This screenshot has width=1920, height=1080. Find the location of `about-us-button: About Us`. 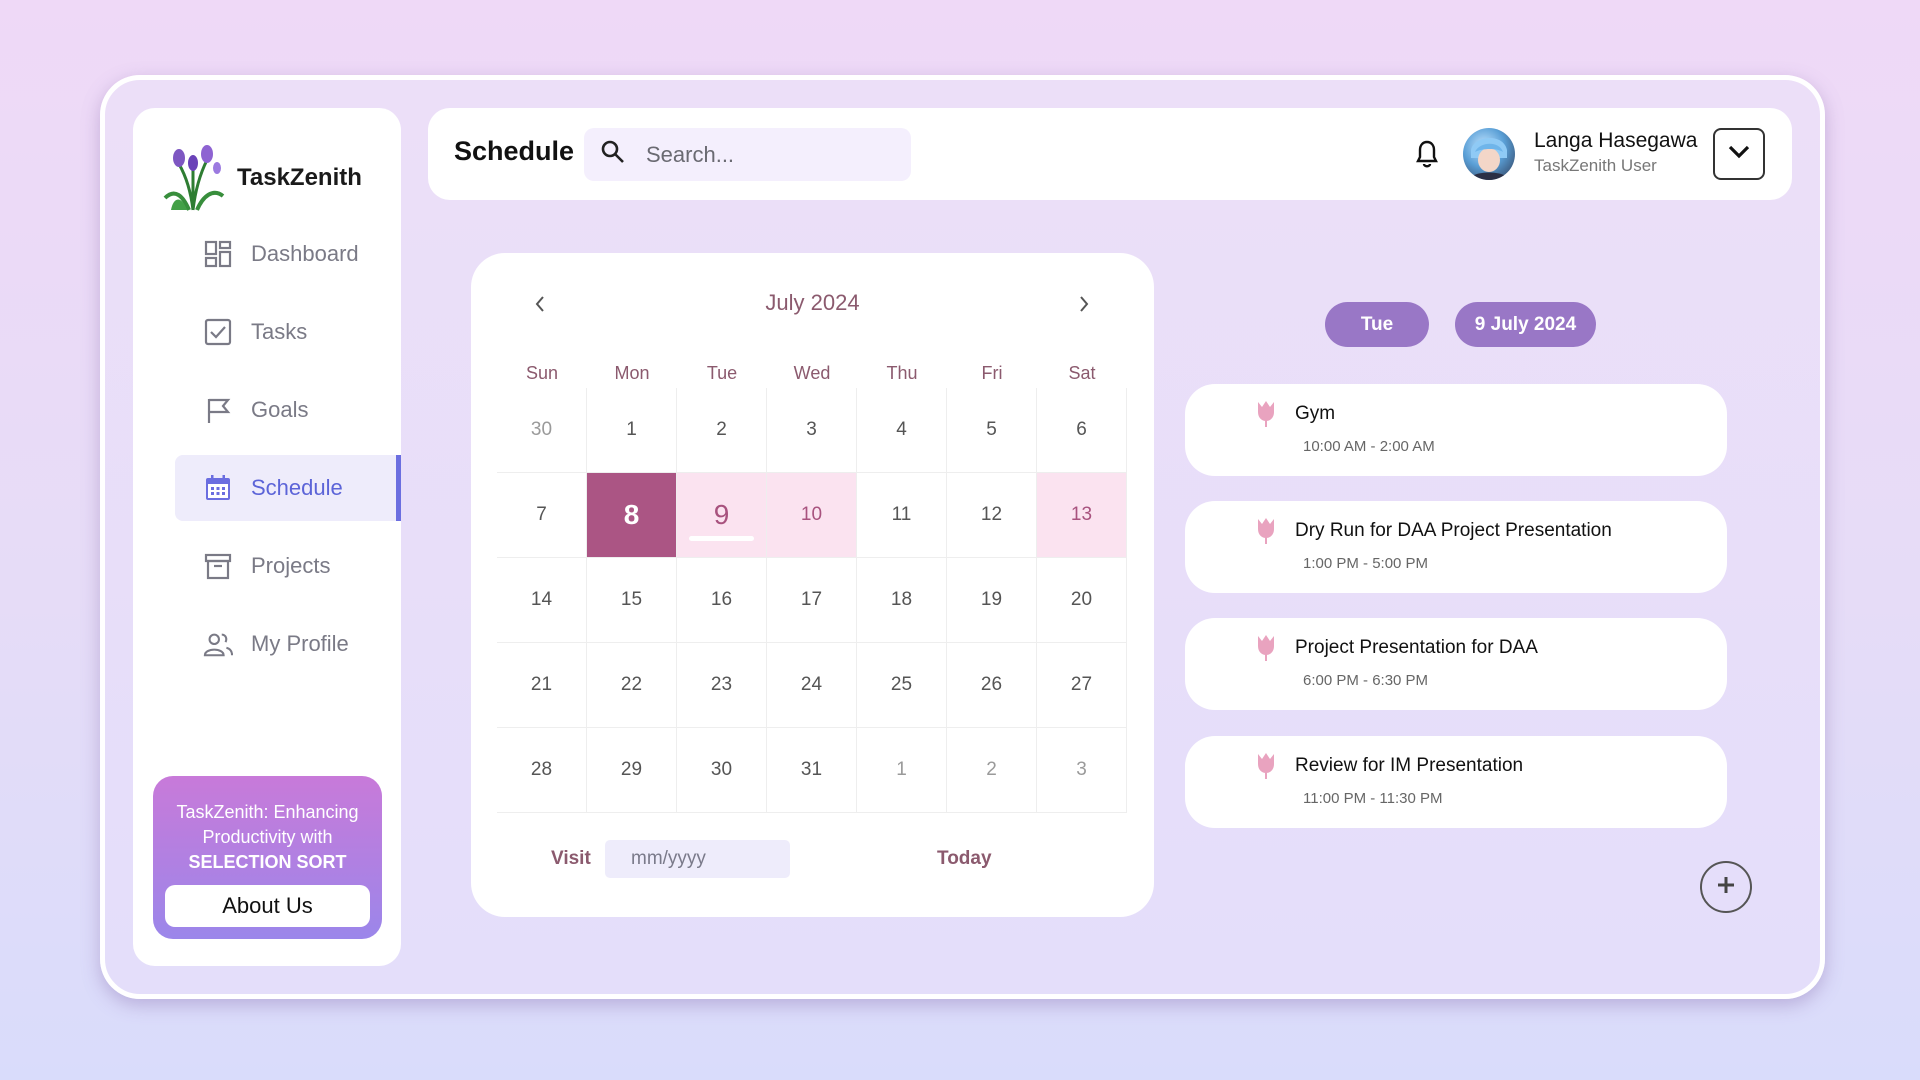

about-us-button: About Us is located at coordinates (267, 906).